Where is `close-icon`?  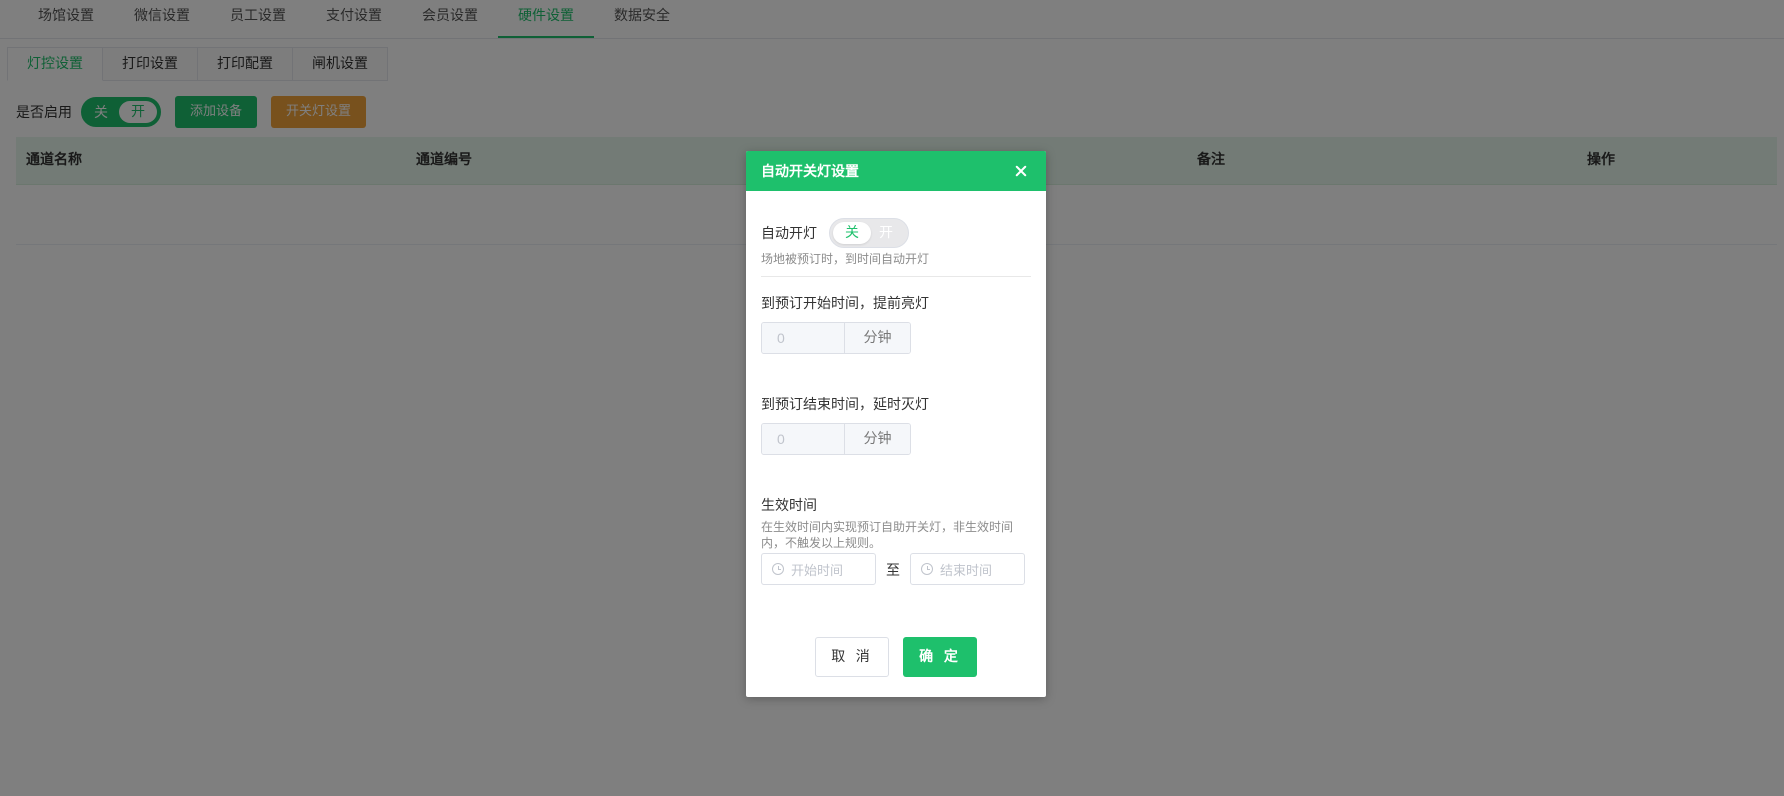 close-icon is located at coordinates (1021, 171).